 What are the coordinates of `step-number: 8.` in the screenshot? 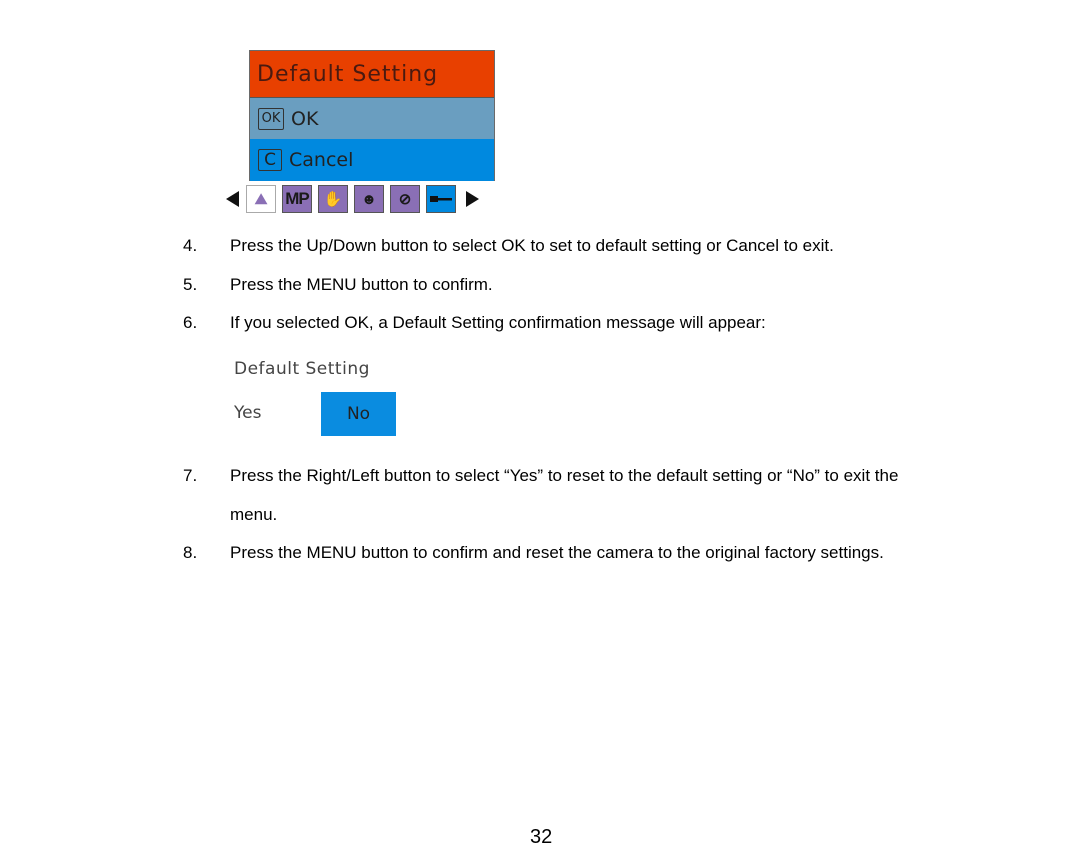 It's located at (190, 552).